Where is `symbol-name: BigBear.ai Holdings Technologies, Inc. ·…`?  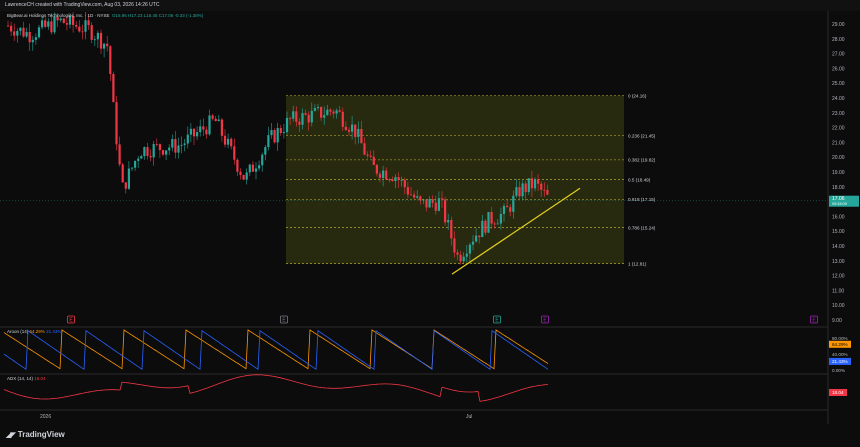
symbol-name: BigBear.ai Holdings Technologies, Inc. ·… is located at coordinates (58, 15).